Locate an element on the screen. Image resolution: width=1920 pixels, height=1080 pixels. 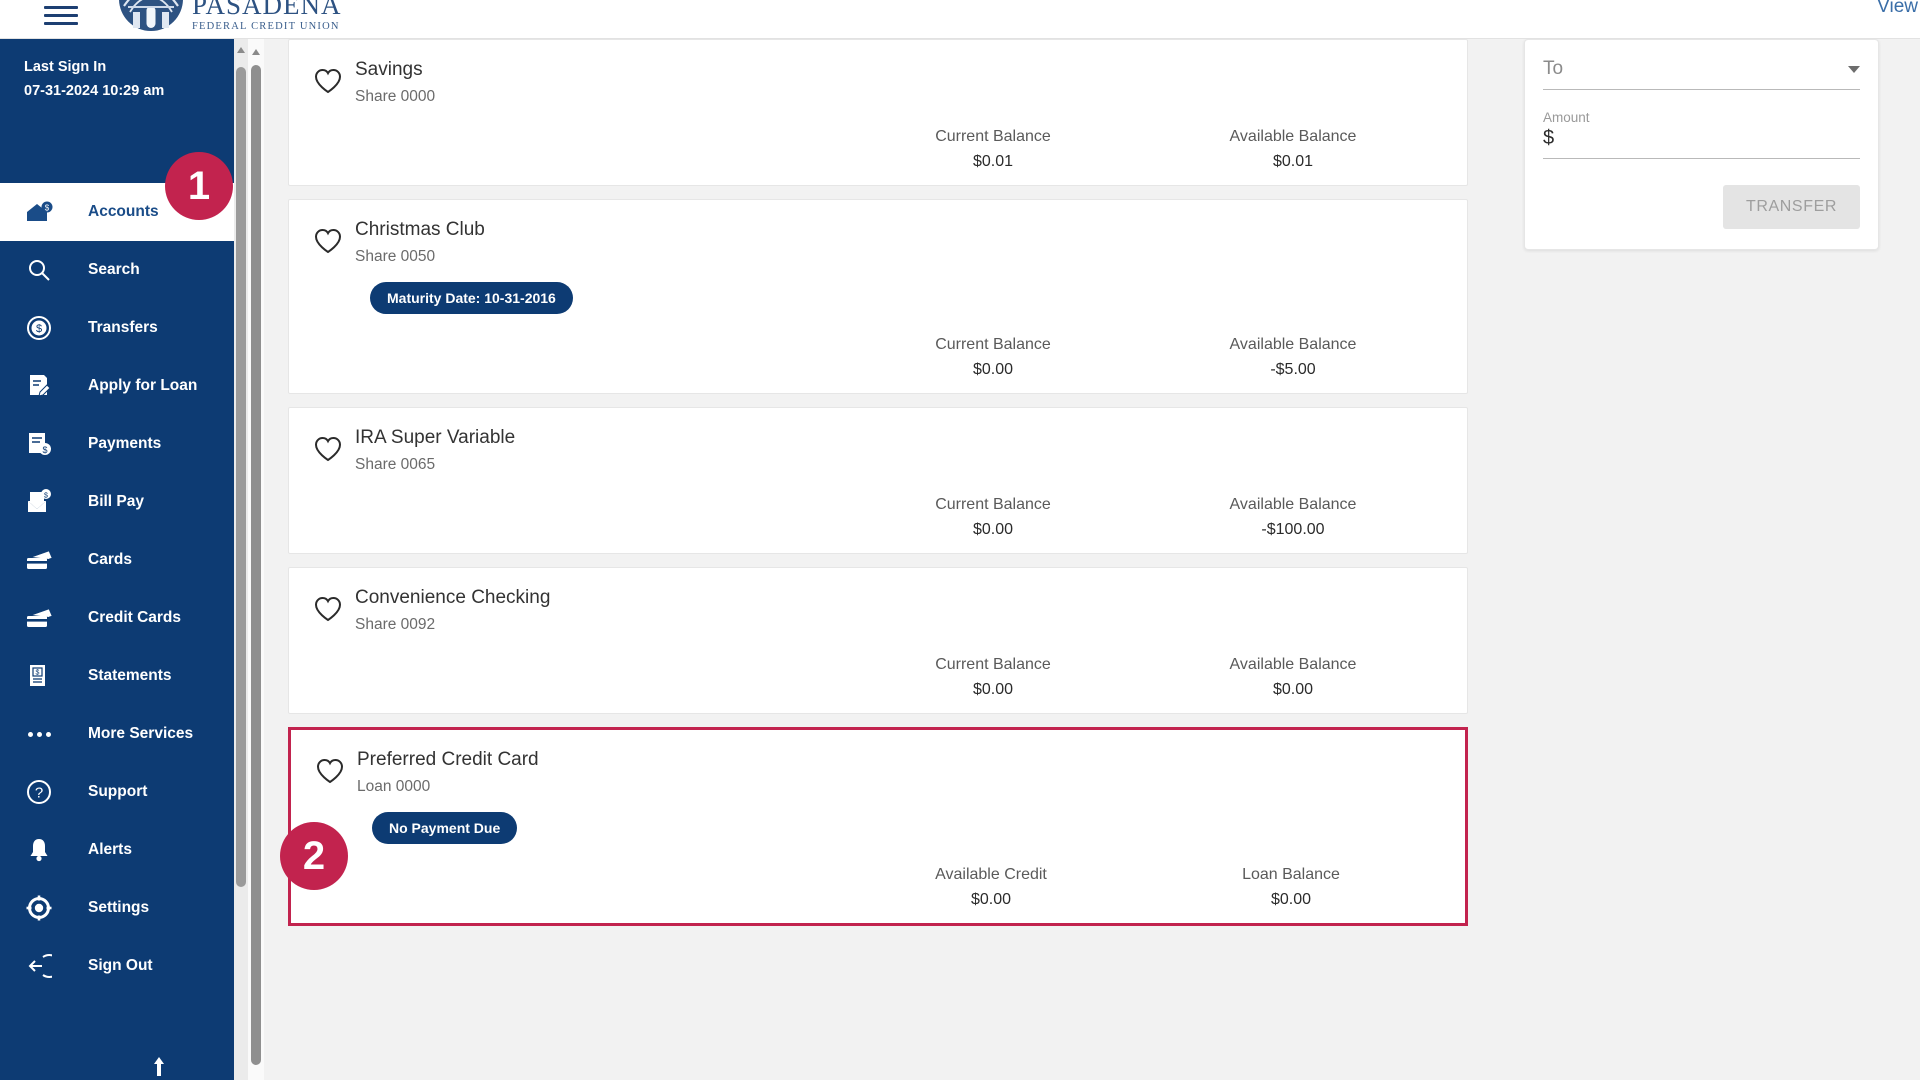
account-card-header: Savings Share 0000 is located at coordinates (878, 79).